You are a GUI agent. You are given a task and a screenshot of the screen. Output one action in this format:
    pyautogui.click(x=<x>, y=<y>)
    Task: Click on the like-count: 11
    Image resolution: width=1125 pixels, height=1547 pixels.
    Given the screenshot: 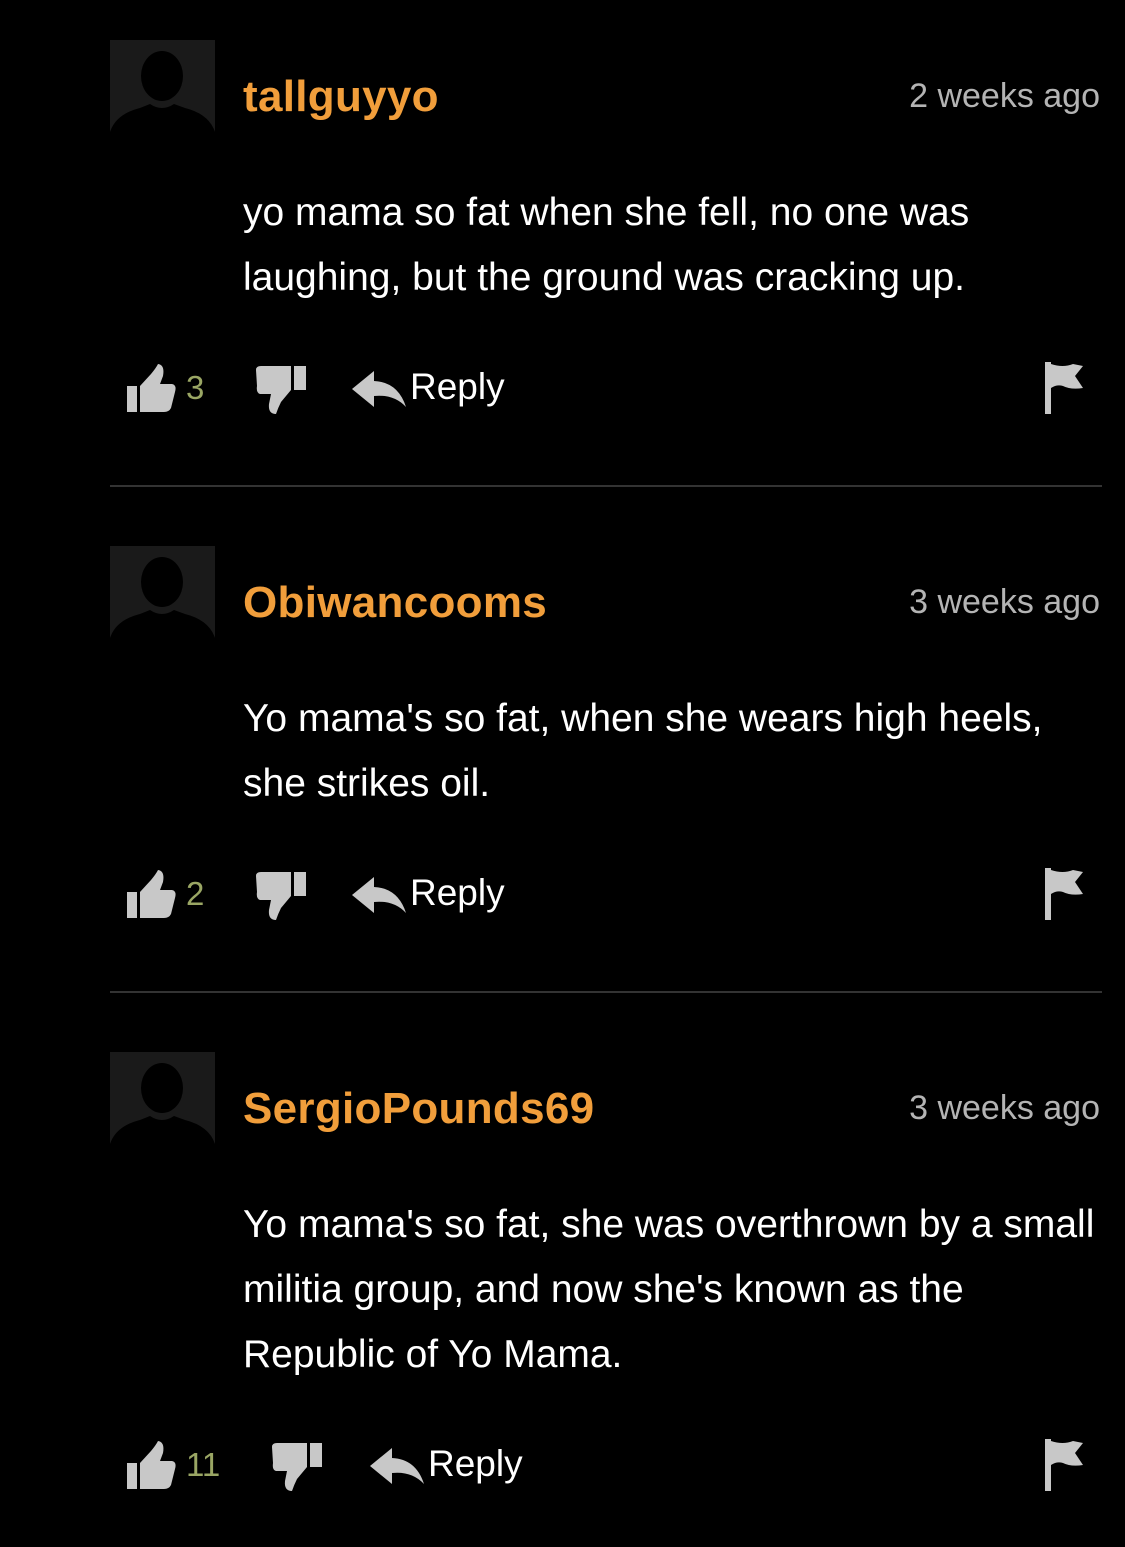 What is the action you would take?
    pyautogui.click(x=203, y=1464)
    